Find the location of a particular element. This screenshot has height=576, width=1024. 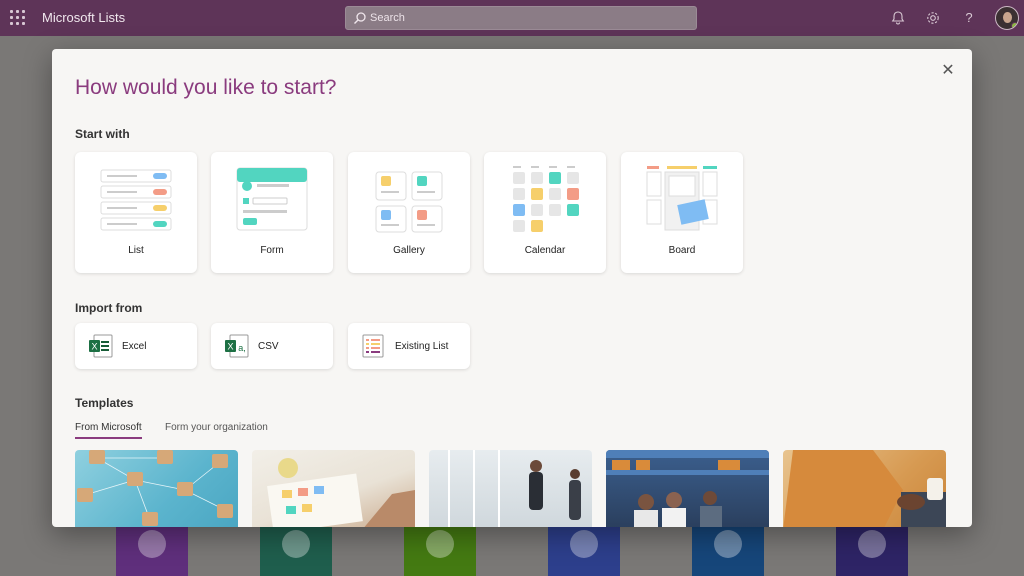

start-calendar-card: Calendar is located at coordinates (545, 212).